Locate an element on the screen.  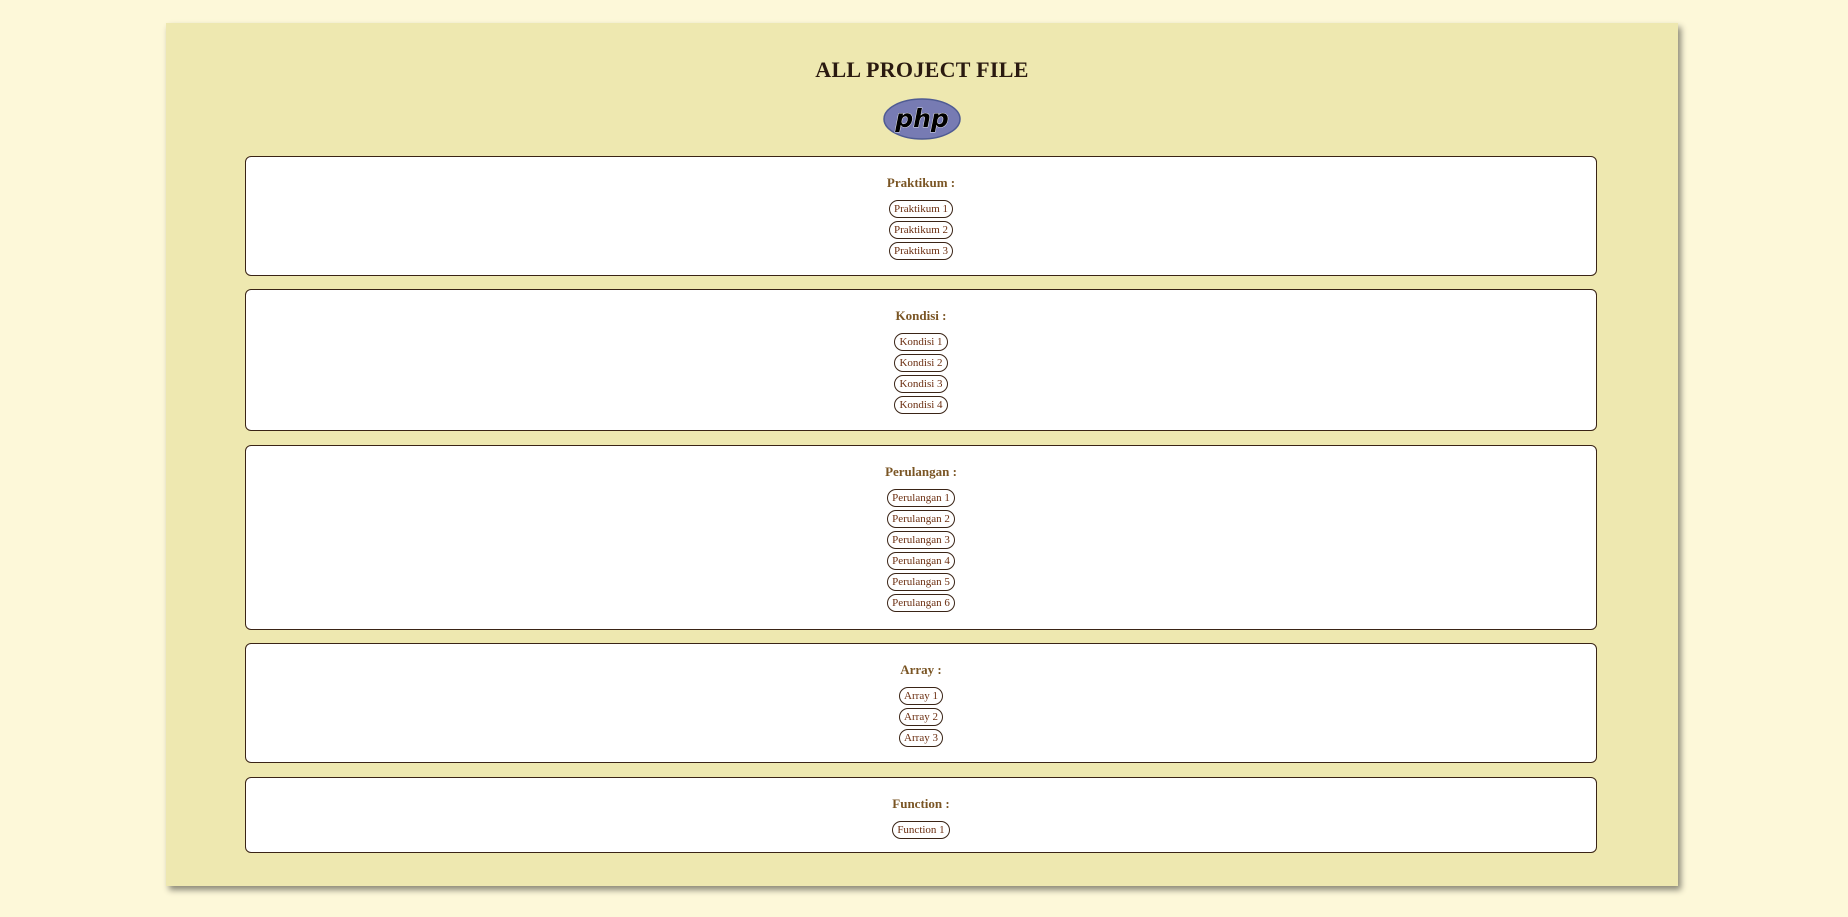
php-logo: php is located at coordinates (922, 119).